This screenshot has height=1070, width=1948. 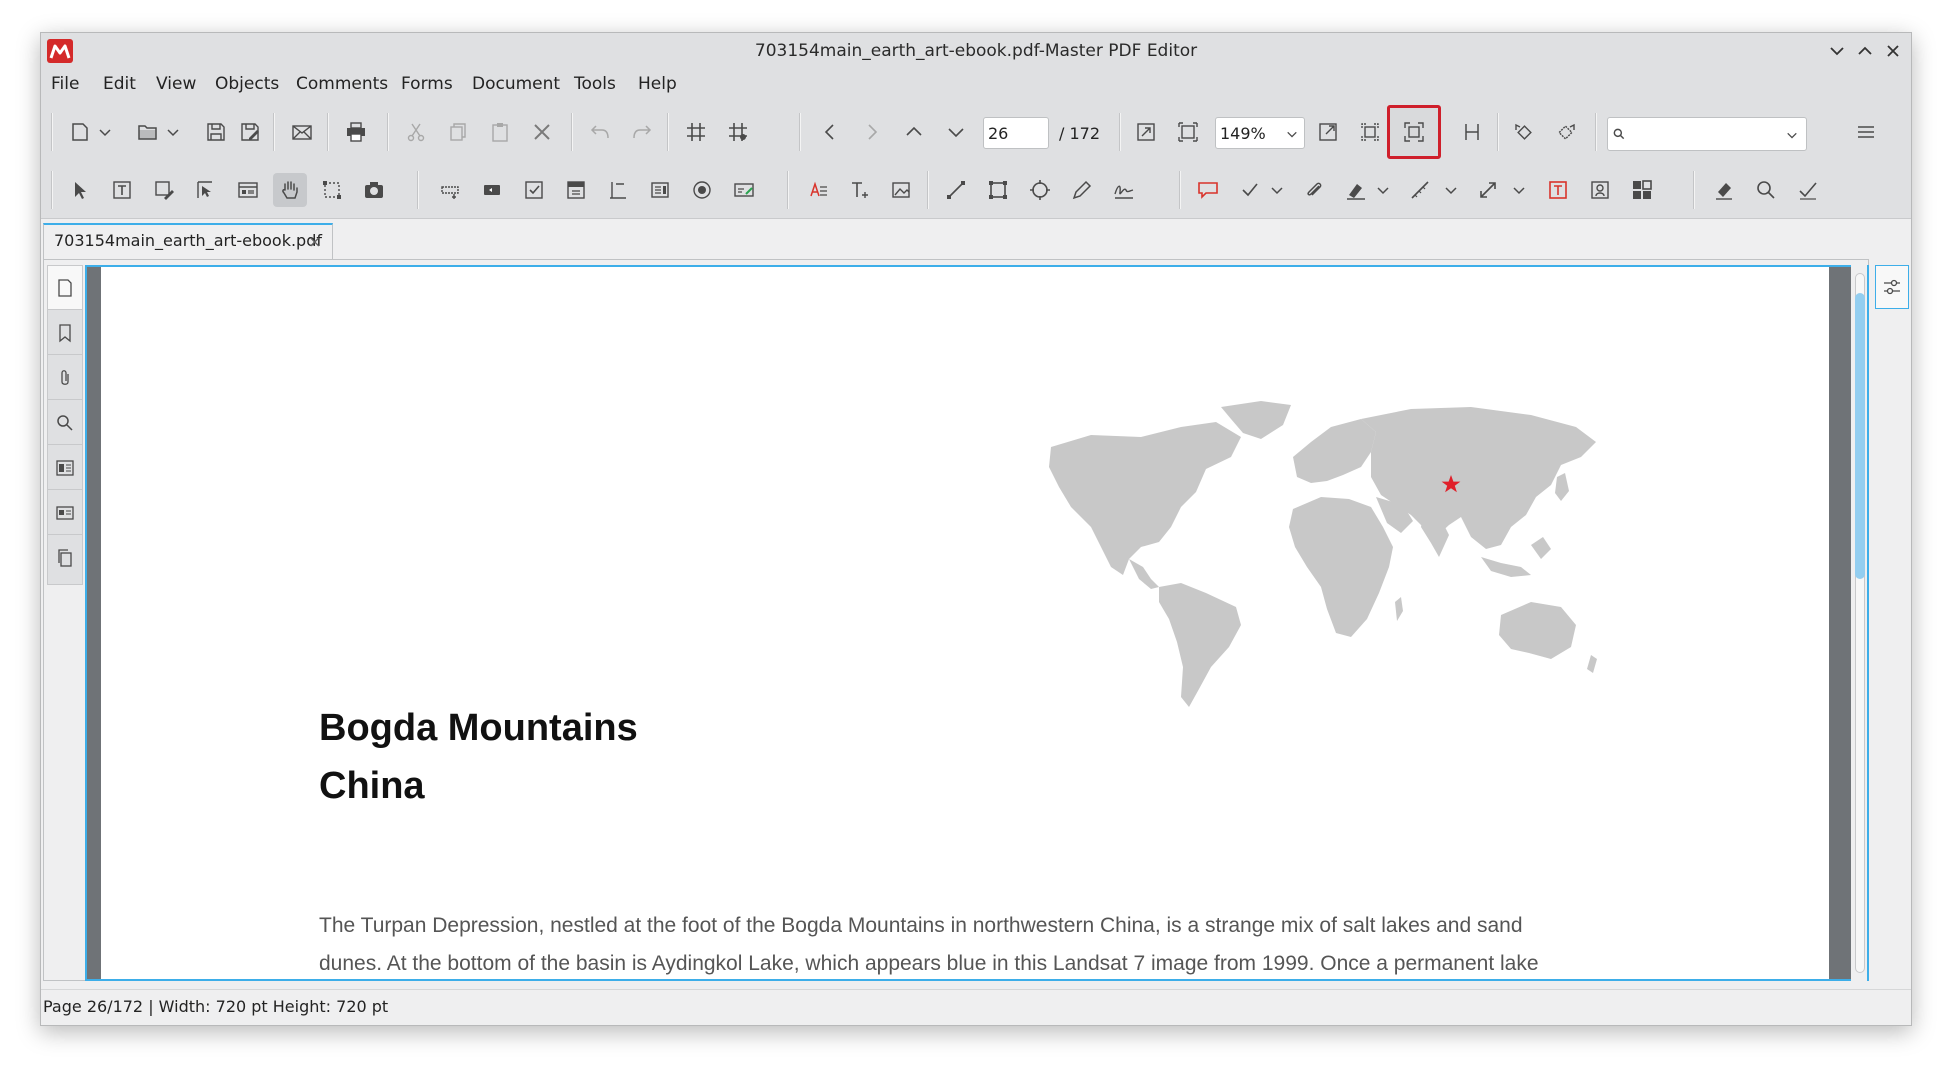 I want to click on fit-width-button, so click(x=1370, y=132).